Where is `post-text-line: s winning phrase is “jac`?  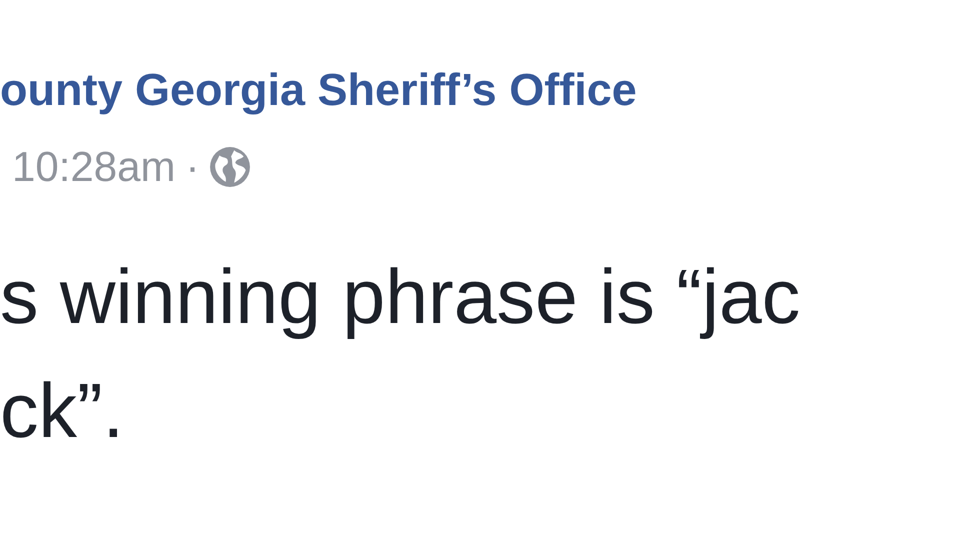 post-text-line: s winning phrase is “jac is located at coordinates (400, 297).